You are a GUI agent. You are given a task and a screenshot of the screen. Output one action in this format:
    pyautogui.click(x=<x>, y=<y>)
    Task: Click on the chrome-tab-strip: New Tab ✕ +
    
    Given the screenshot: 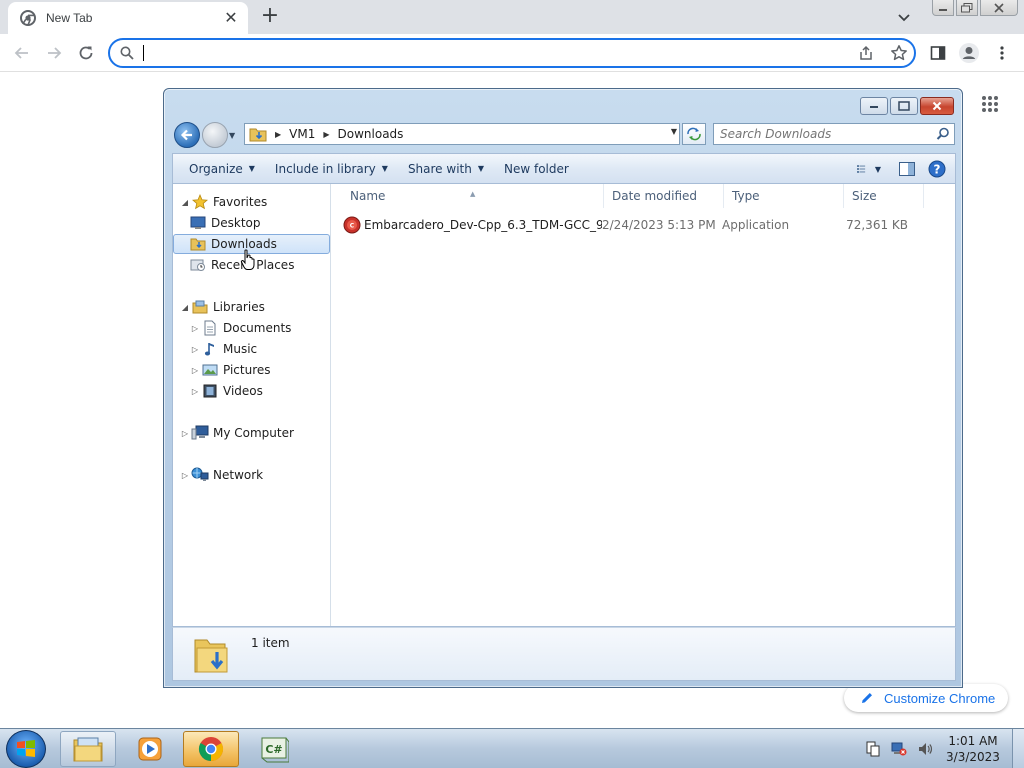 What is the action you would take?
    pyautogui.click(x=512, y=17)
    